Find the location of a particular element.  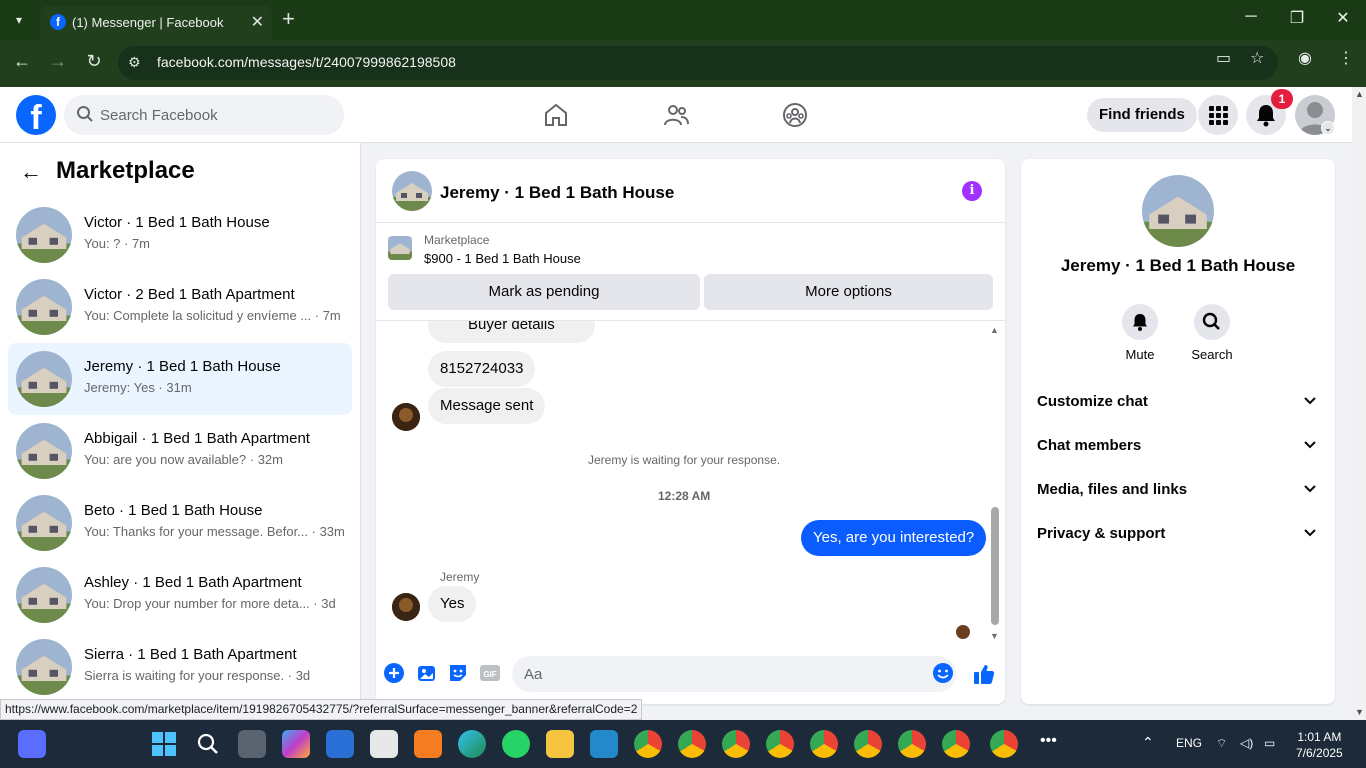

gif-icon: GIF is located at coordinates (490, 673).